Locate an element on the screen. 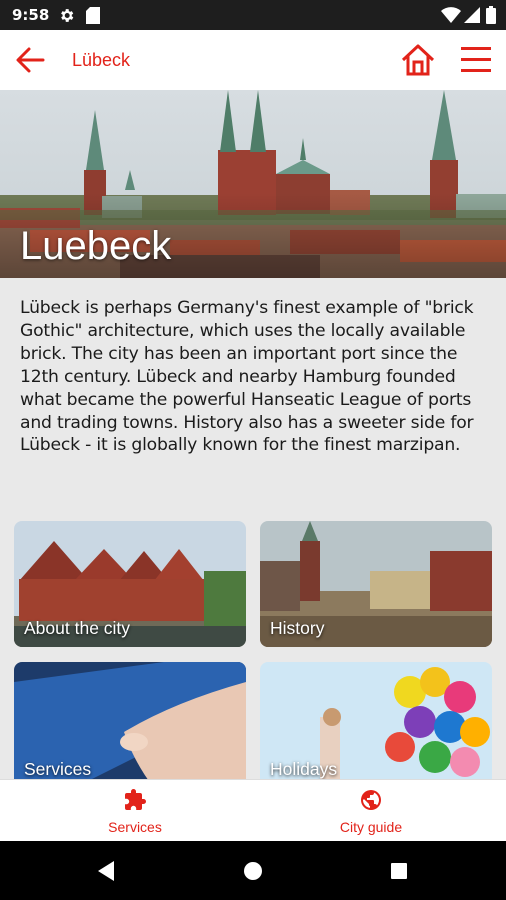 The image size is (506, 900). signal-icon is located at coordinates (472, 17).